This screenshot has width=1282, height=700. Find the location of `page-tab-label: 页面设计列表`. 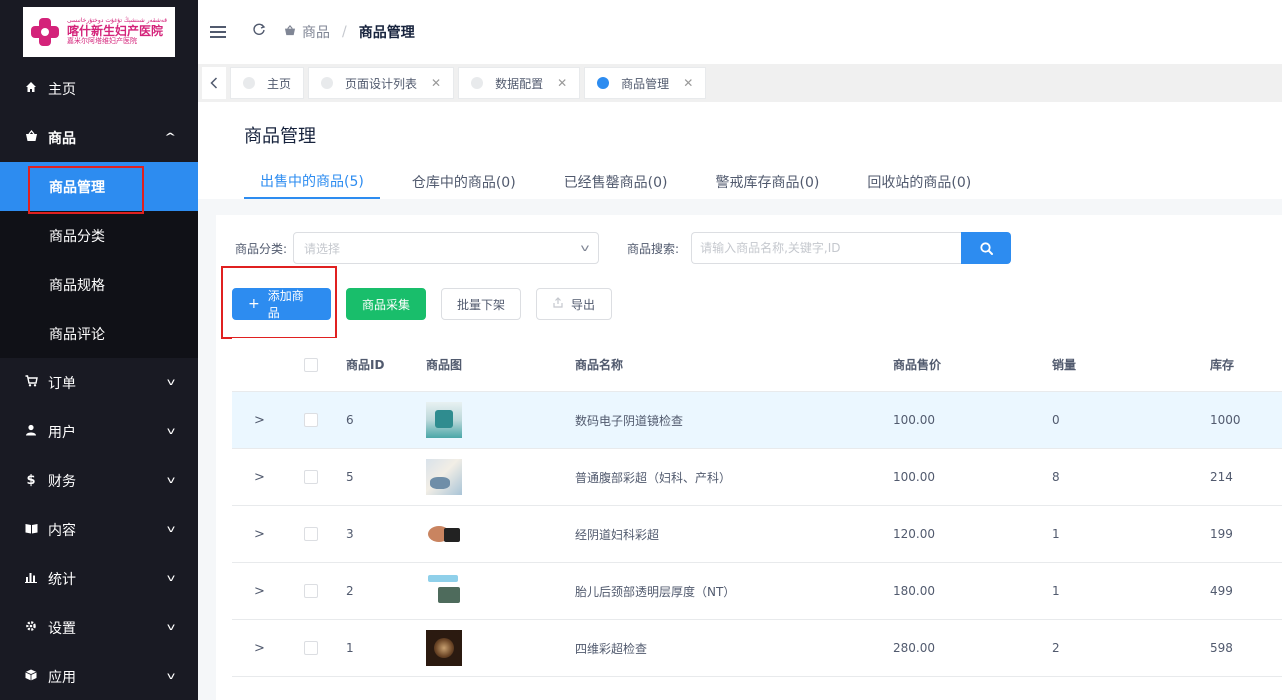

page-tab-label: 页面设计列表 is located at coordinates (381, 83).